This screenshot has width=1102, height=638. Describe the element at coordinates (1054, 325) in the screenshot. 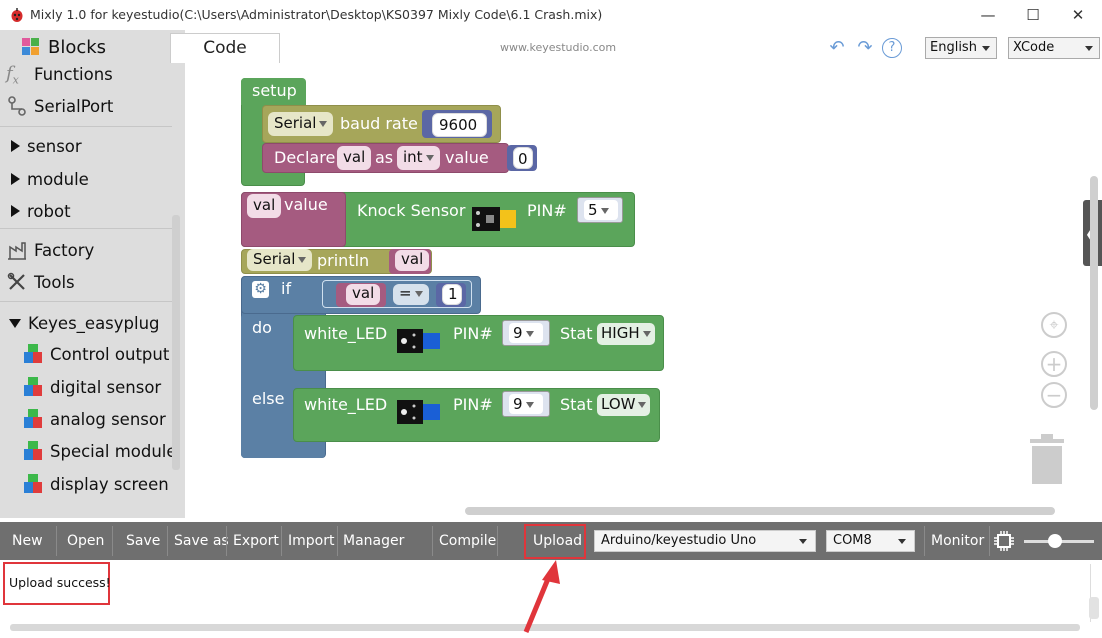

I see `recenter-icon: ⌖` at that location.